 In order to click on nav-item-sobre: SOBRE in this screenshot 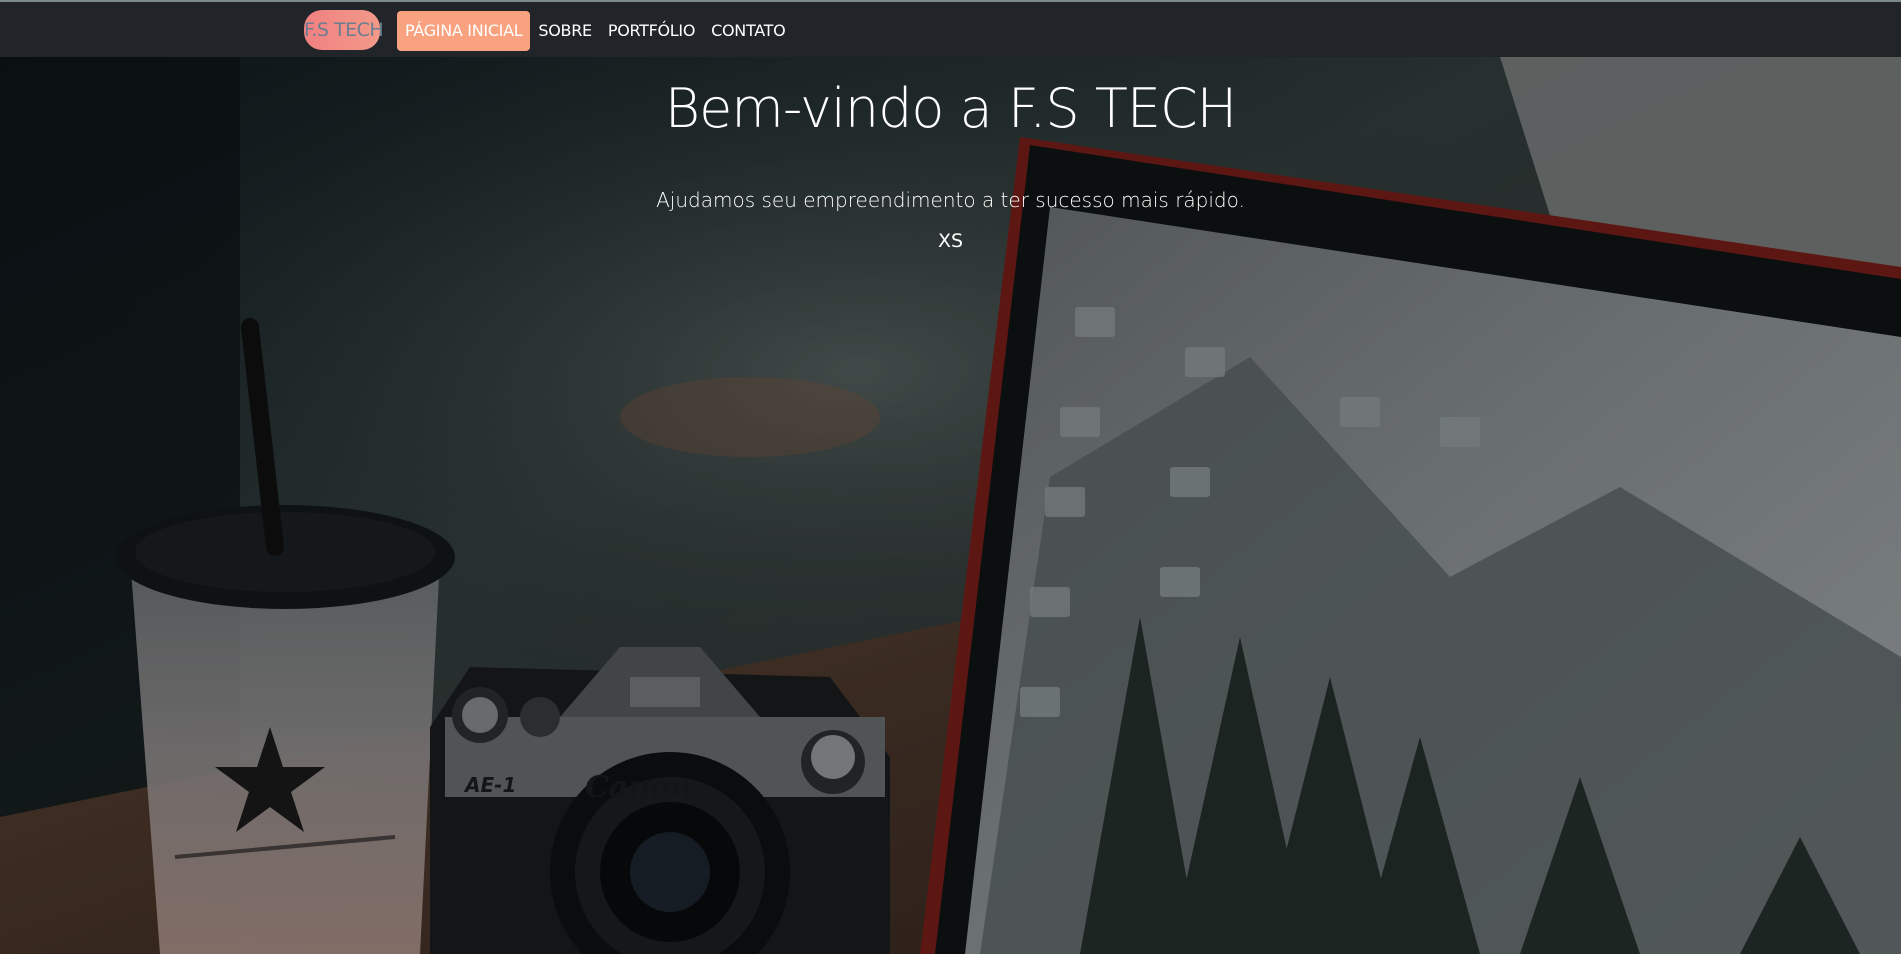, I will do `click(564, 31)`.